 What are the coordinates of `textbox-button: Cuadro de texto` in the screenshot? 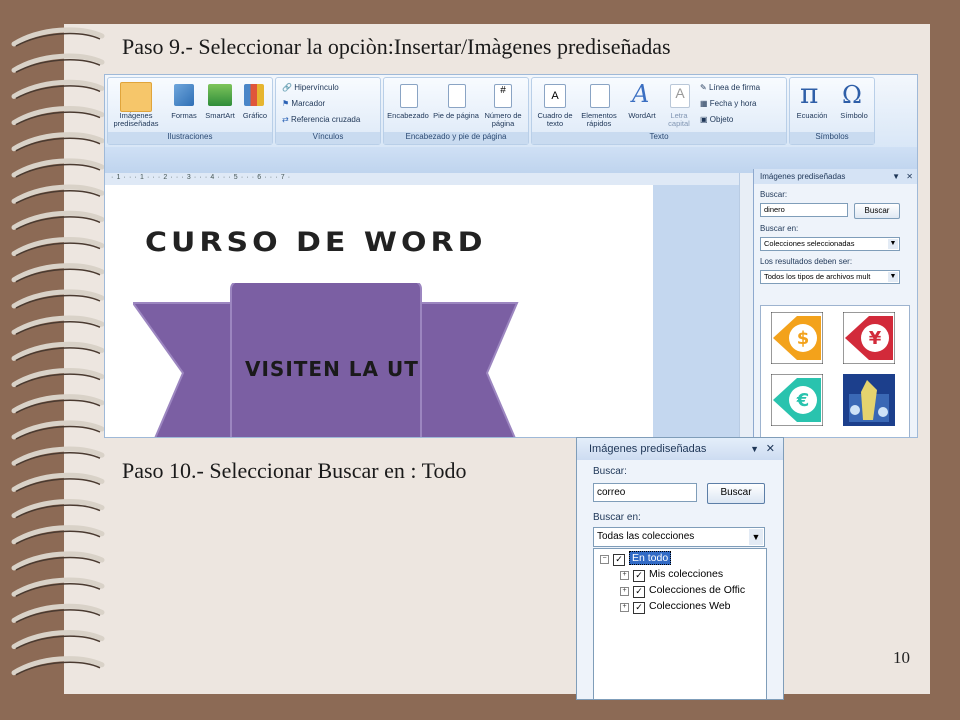 It's located at (555, 120).